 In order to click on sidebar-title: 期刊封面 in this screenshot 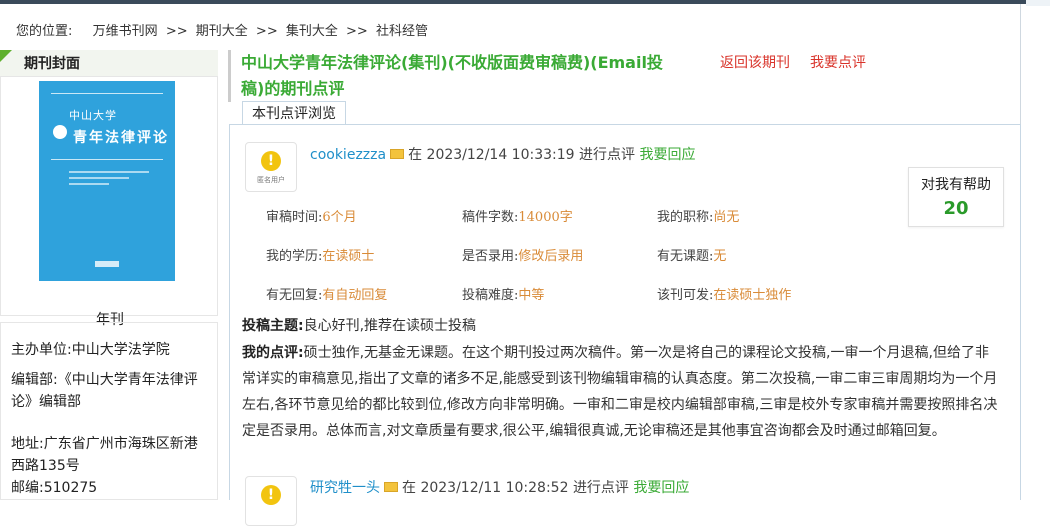, I will do `click(52, 64)`.